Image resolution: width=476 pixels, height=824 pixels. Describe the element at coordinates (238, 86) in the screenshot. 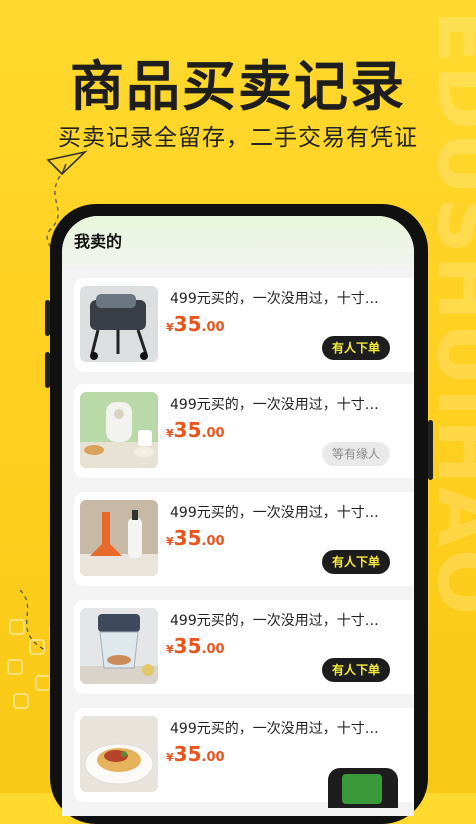

I see `page-headline: 商品买卖记录` at that location.